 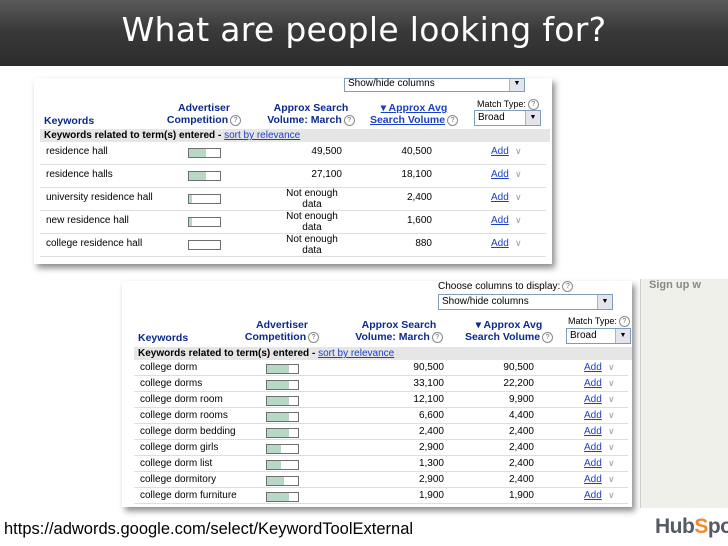 I want to click on keyword-cell: college dorm list, so click(x=176, y=463).